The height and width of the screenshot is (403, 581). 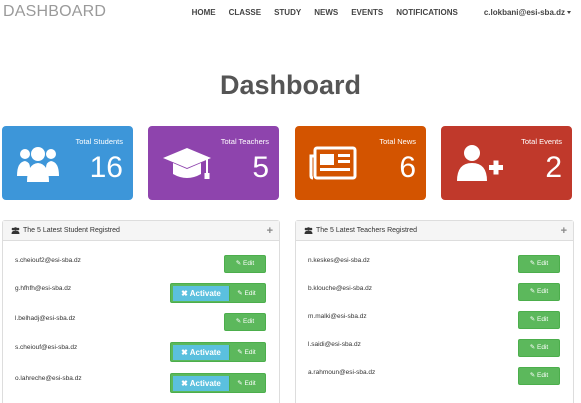 I want to click on nav-item-notifications: NOTIFICATIONS, so click(x=427, y=12).